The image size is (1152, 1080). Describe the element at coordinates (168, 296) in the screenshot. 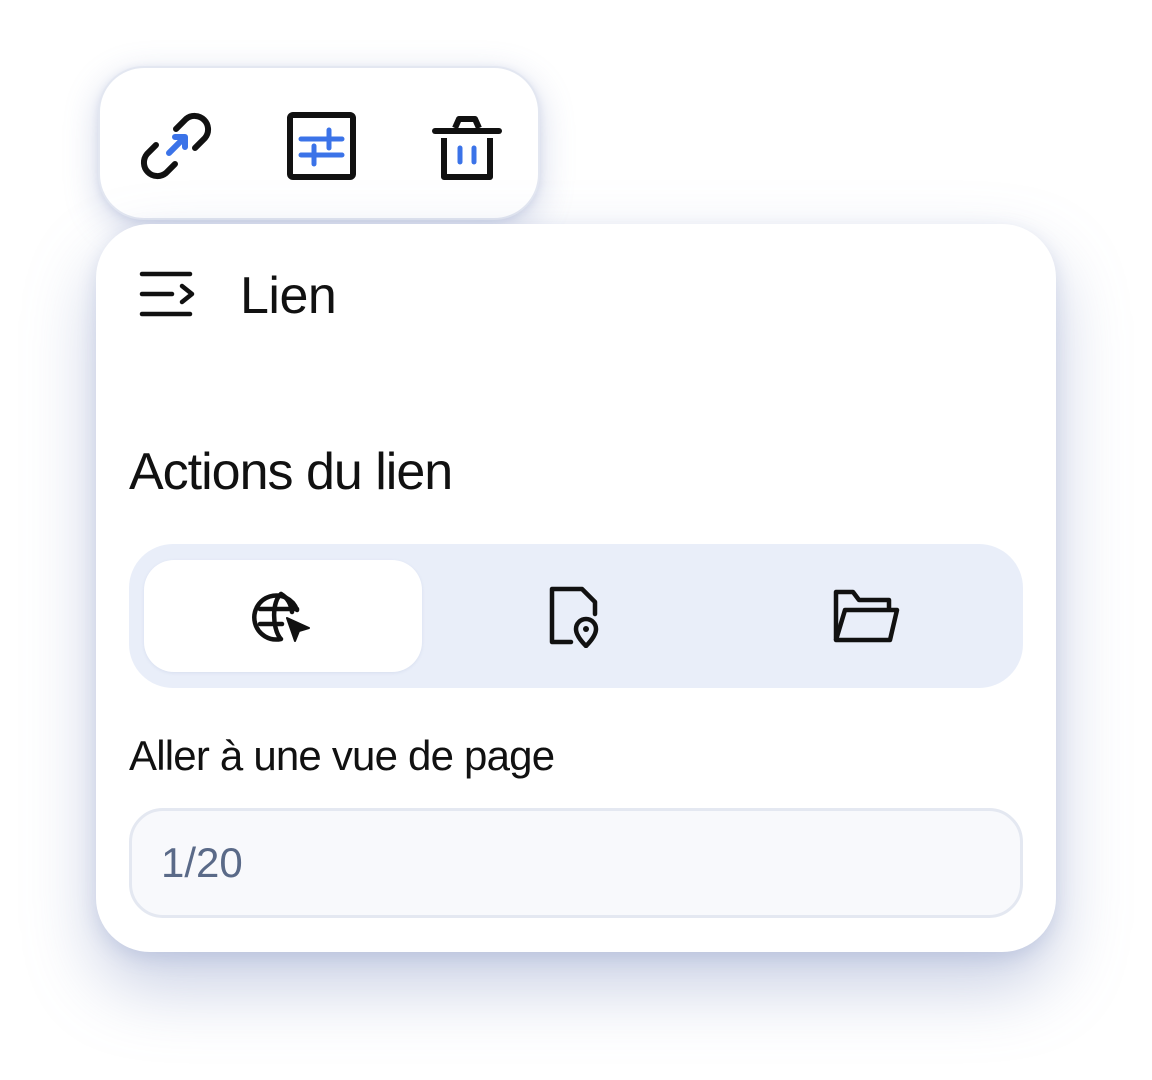

I see `collapse-panel-icon` at that location.